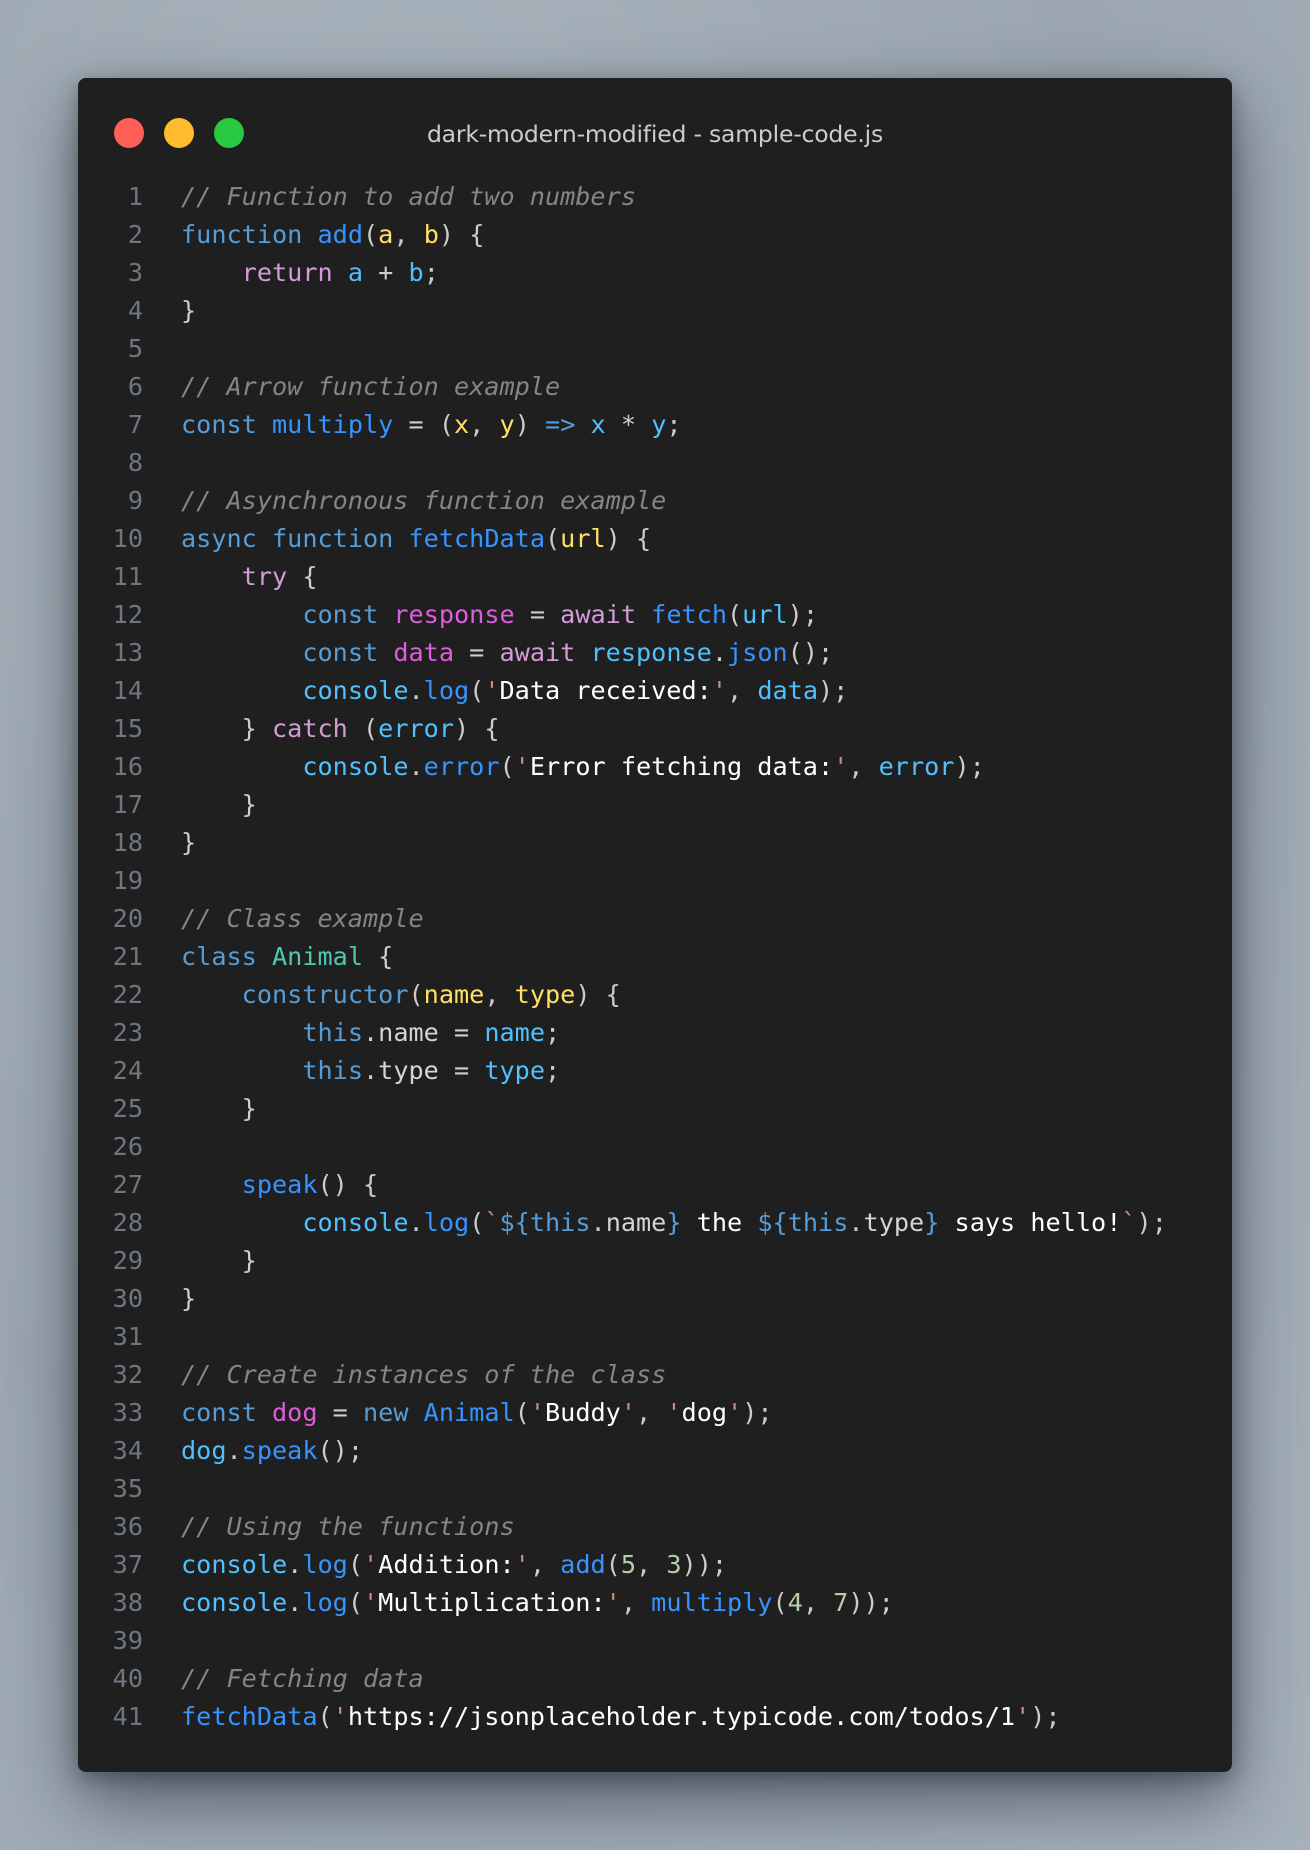  I want to click on line-source: return a + b;, so click(310, 273).